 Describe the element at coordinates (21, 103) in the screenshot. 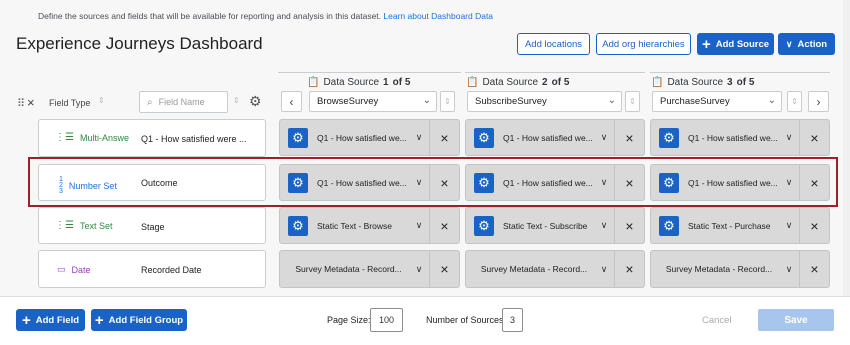

I see `drag-handle-icon: ⠿` at that location.